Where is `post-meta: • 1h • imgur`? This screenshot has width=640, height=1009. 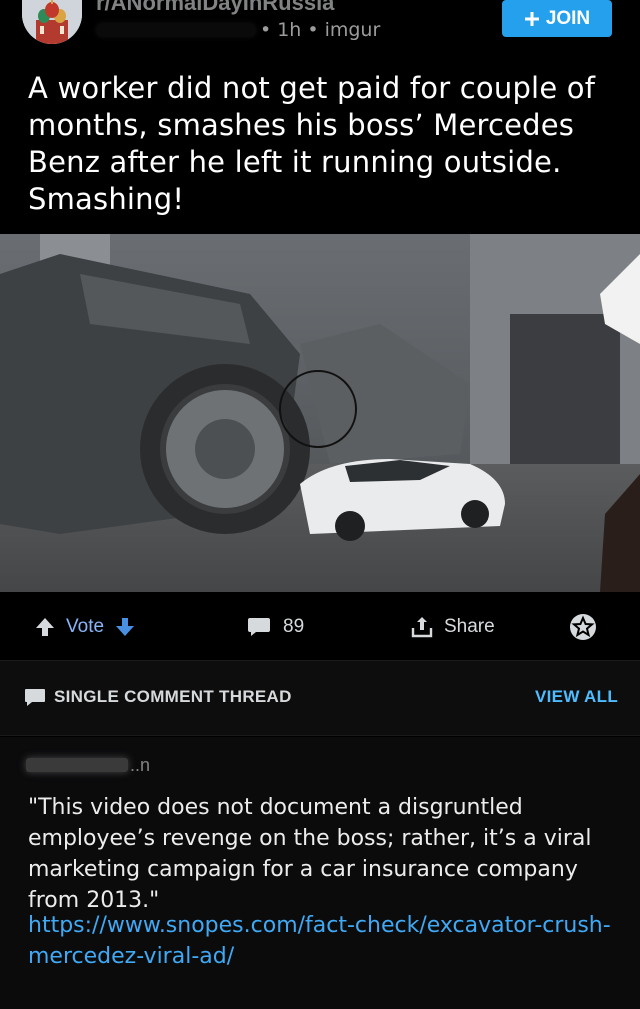 post-meta: • 1h • imgur is located at coordinates (238, 30).